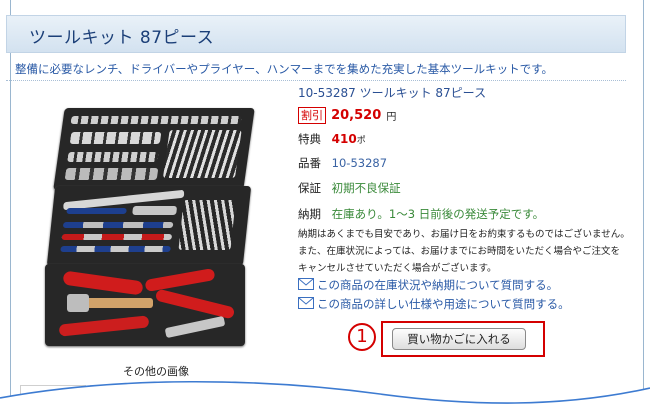 The height and width of the screenshot is (420, 650). I want to click on cart-highlight-box: 買い物かごに入れる, so click(463, 339).